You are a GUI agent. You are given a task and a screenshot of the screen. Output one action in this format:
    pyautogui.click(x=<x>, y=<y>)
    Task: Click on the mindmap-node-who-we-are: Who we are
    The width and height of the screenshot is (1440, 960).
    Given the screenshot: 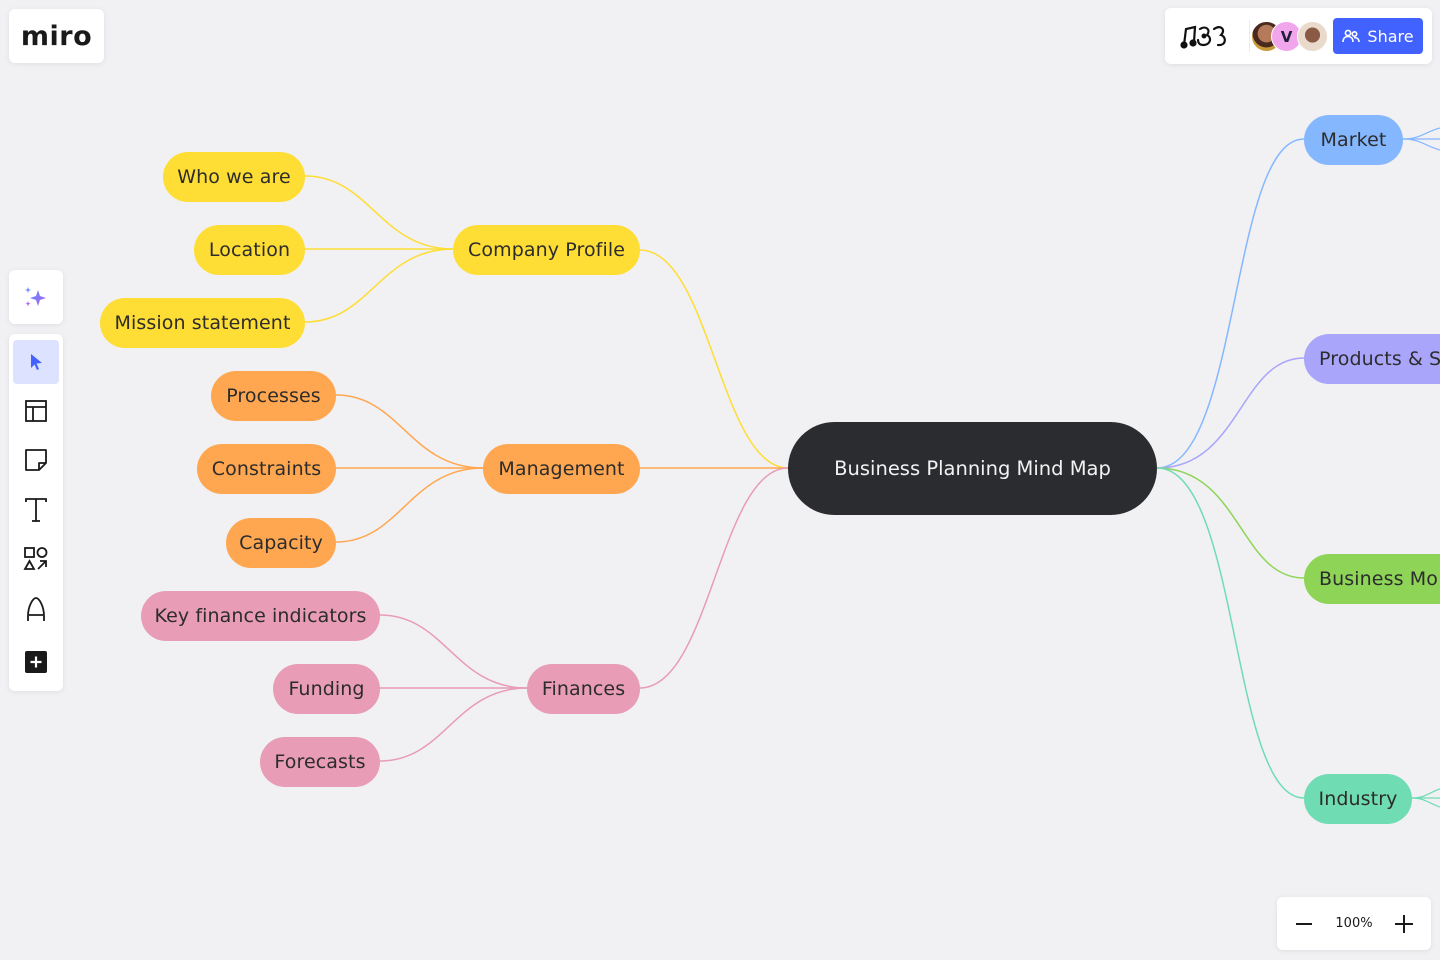 What is the action you would take?
    pyautogui.click(x=234, y=177)
    